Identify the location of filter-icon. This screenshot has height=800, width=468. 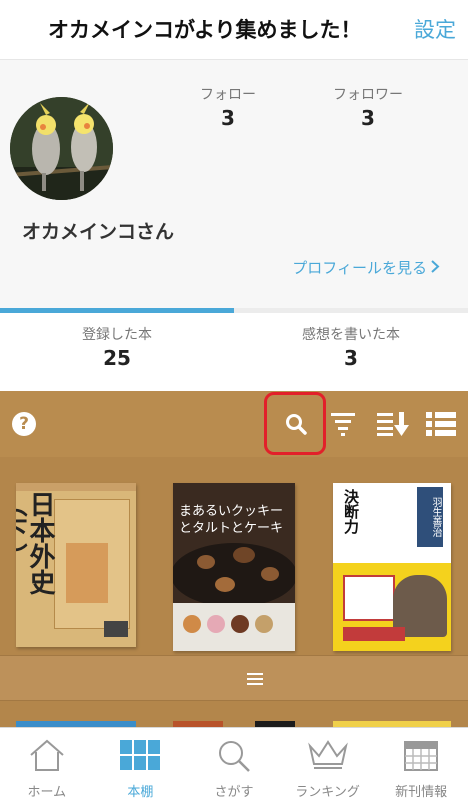
(343, 424).